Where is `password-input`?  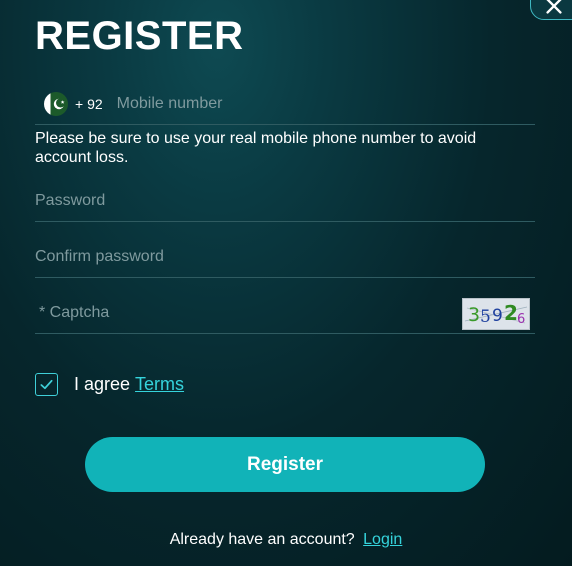
password-input is located at coordinates (285, 200).